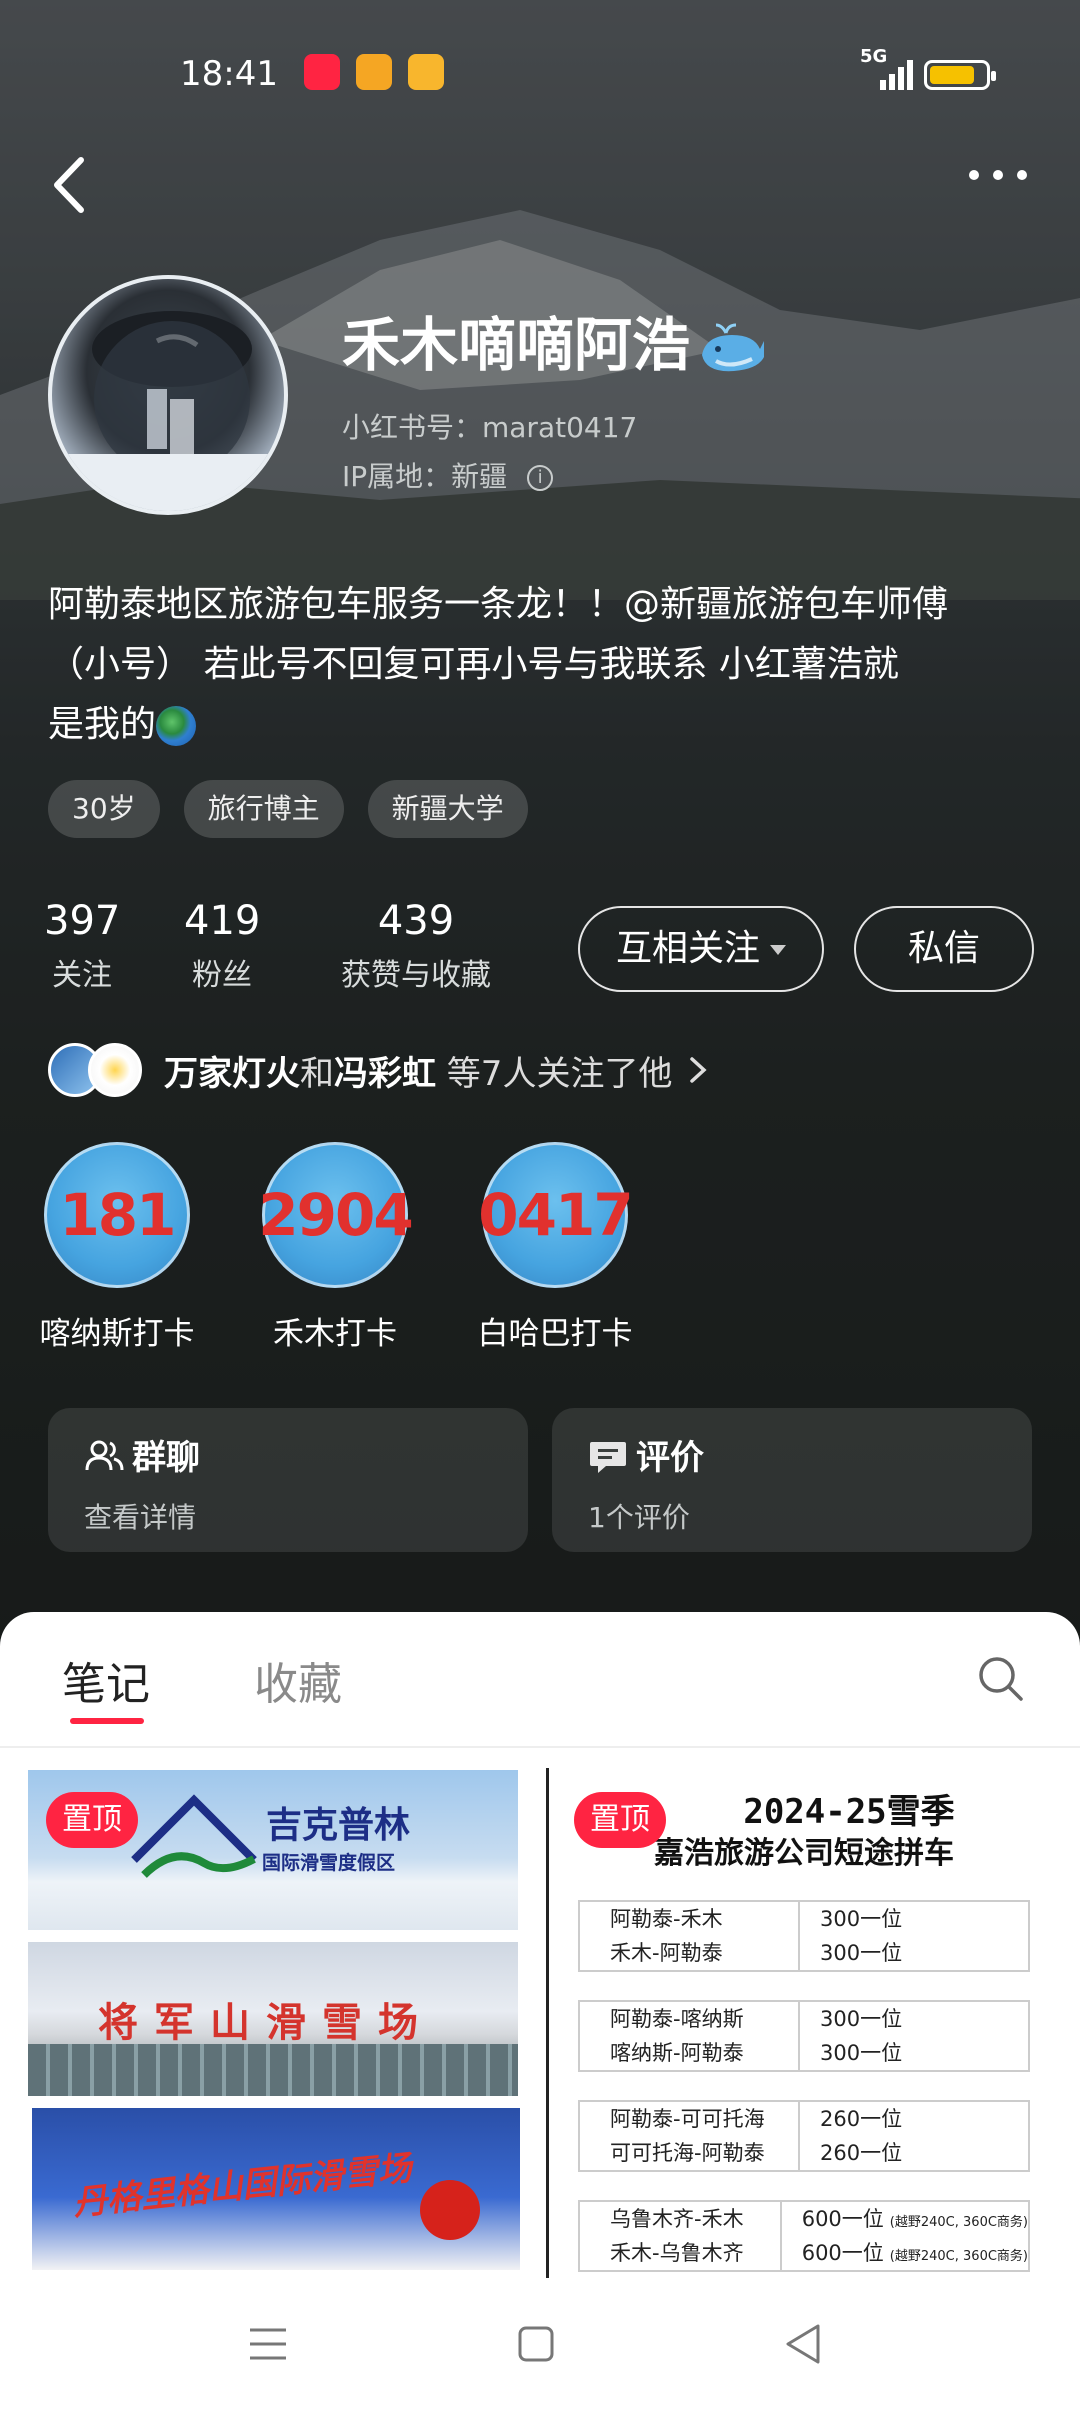 The height and width of the screenshot is (2412, 1080). I want to click on ip-location: IP属地：新疆 i, so click(448, 475).